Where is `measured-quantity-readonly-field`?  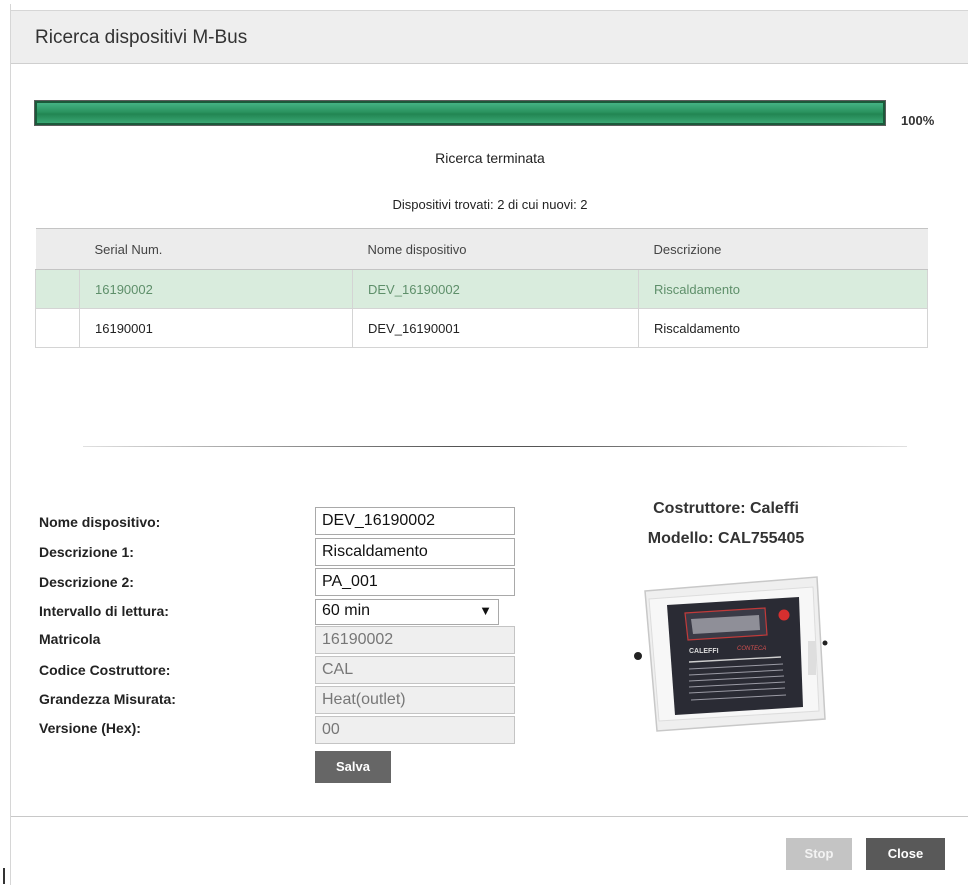 measured-quantity-readonly-field is located at coordinates (415, 700).